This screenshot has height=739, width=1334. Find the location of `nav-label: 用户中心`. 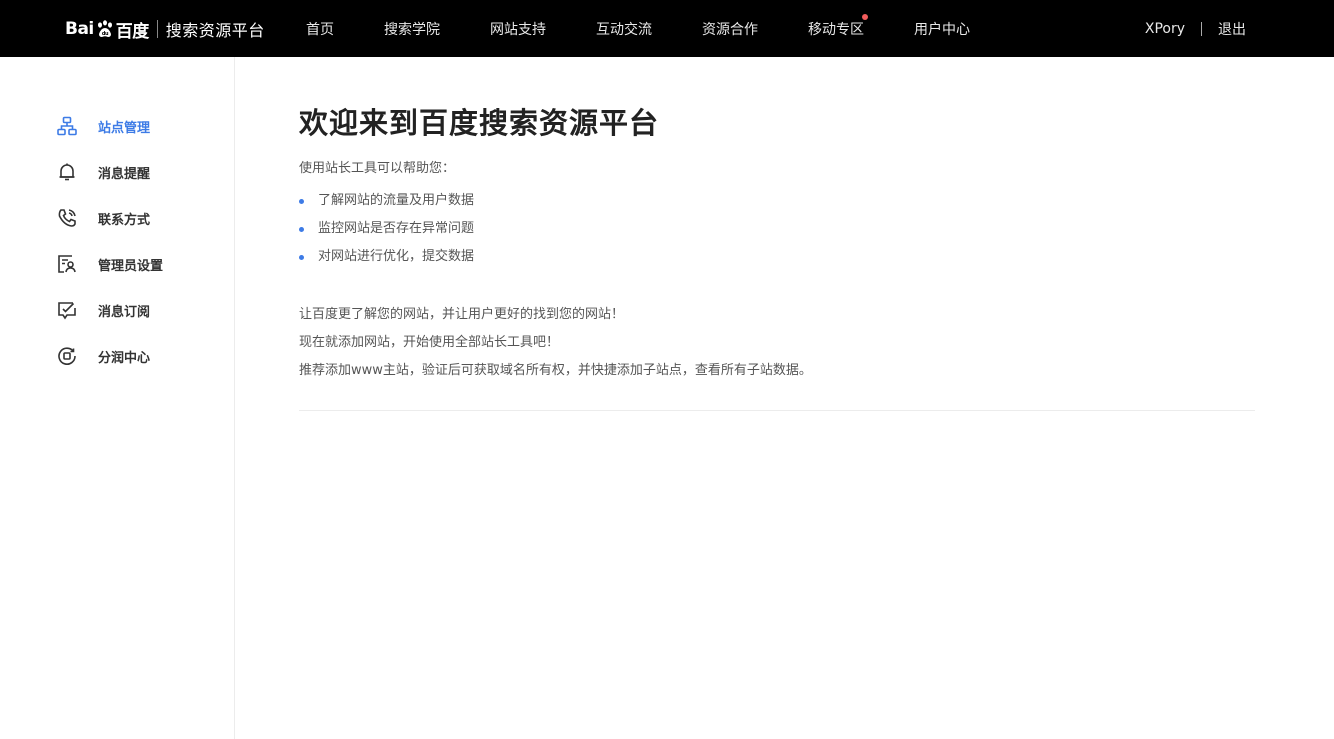

nav-label: 用户中心 is located at coordinates (942, 30).